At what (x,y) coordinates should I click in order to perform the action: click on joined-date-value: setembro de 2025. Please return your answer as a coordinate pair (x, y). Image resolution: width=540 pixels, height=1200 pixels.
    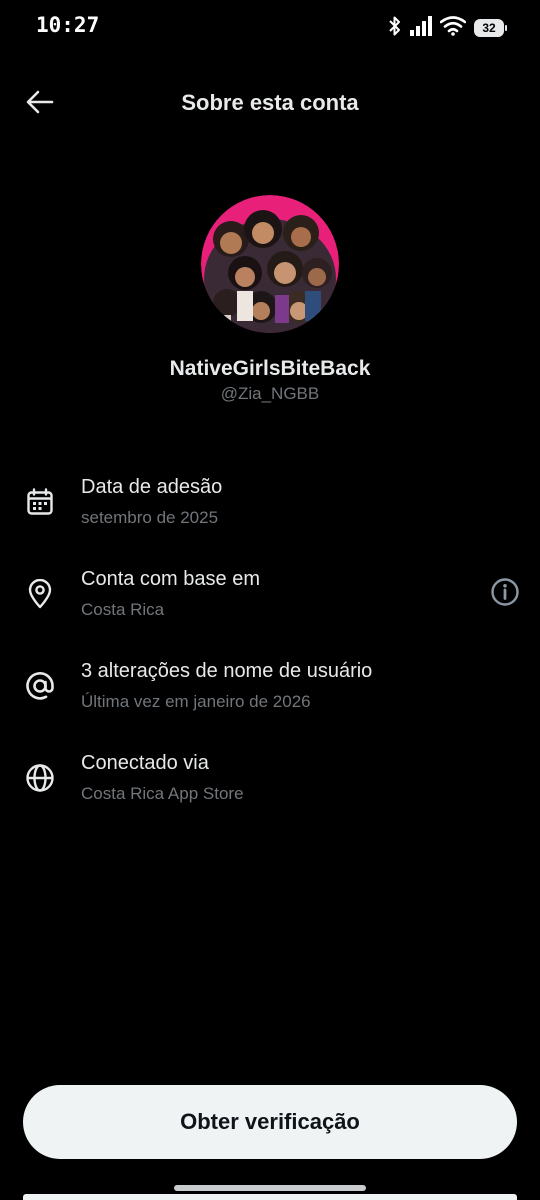
    Looking at the image, I should click on (150, 517).